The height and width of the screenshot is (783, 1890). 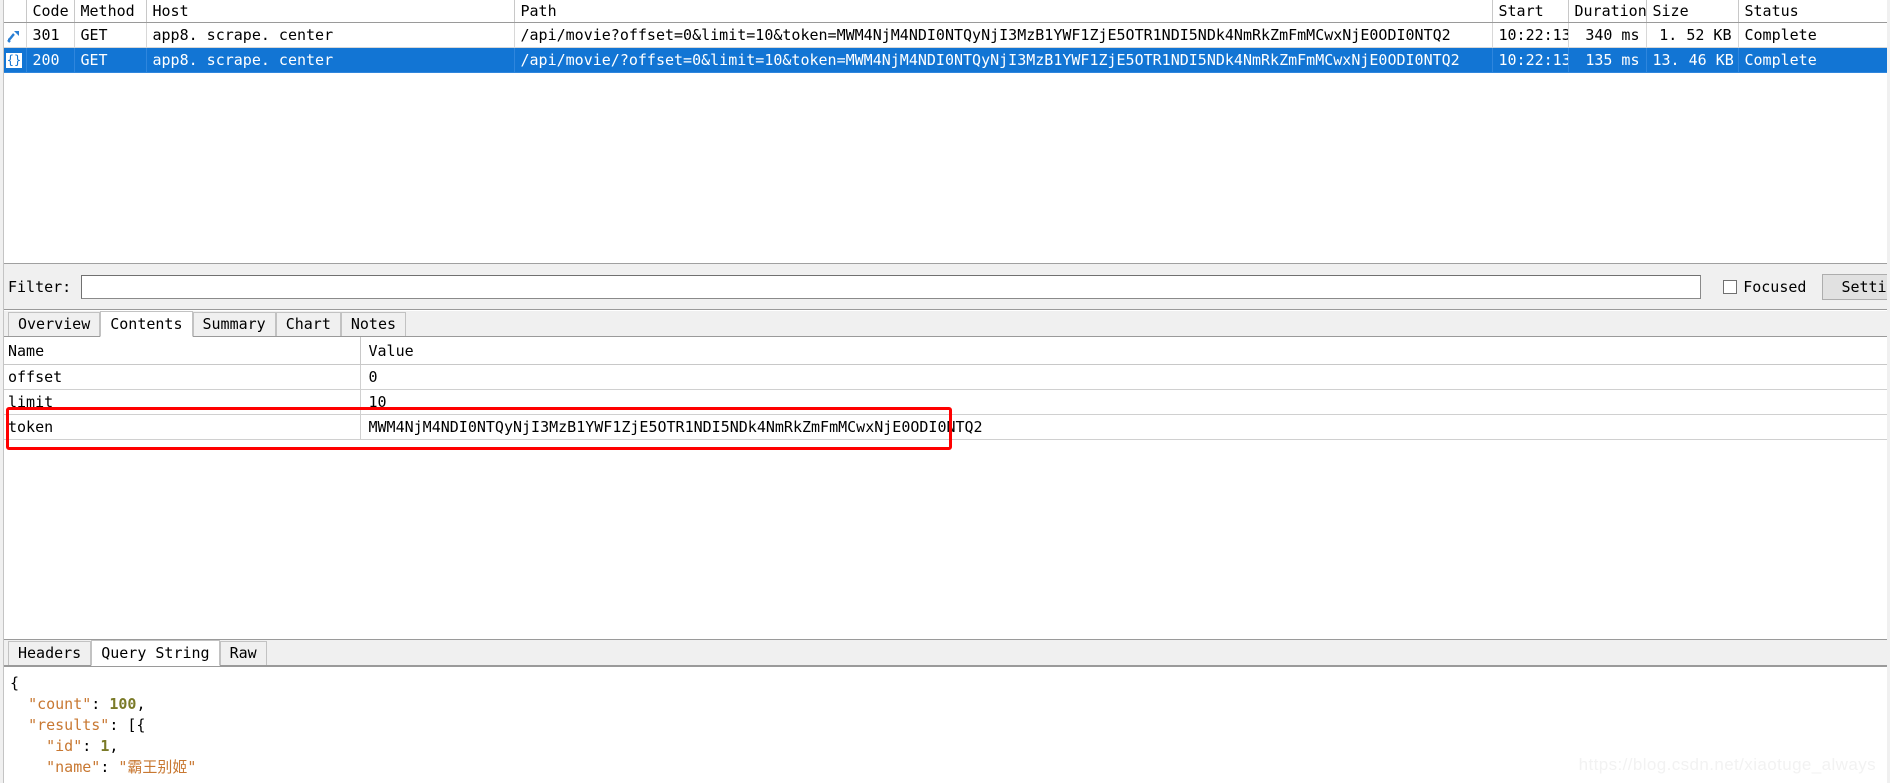 I want to click on window-left-edge, so click(x=2, y=391).